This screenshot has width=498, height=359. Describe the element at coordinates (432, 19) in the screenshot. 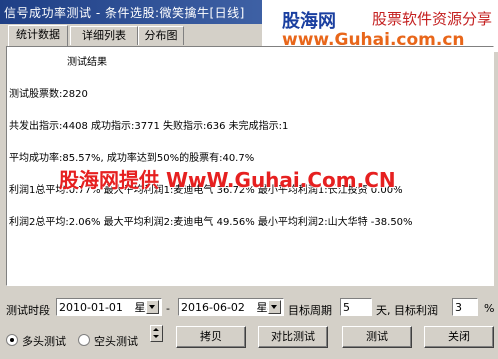

I see `brand-tagline: 股票软件资源分享` at that location.